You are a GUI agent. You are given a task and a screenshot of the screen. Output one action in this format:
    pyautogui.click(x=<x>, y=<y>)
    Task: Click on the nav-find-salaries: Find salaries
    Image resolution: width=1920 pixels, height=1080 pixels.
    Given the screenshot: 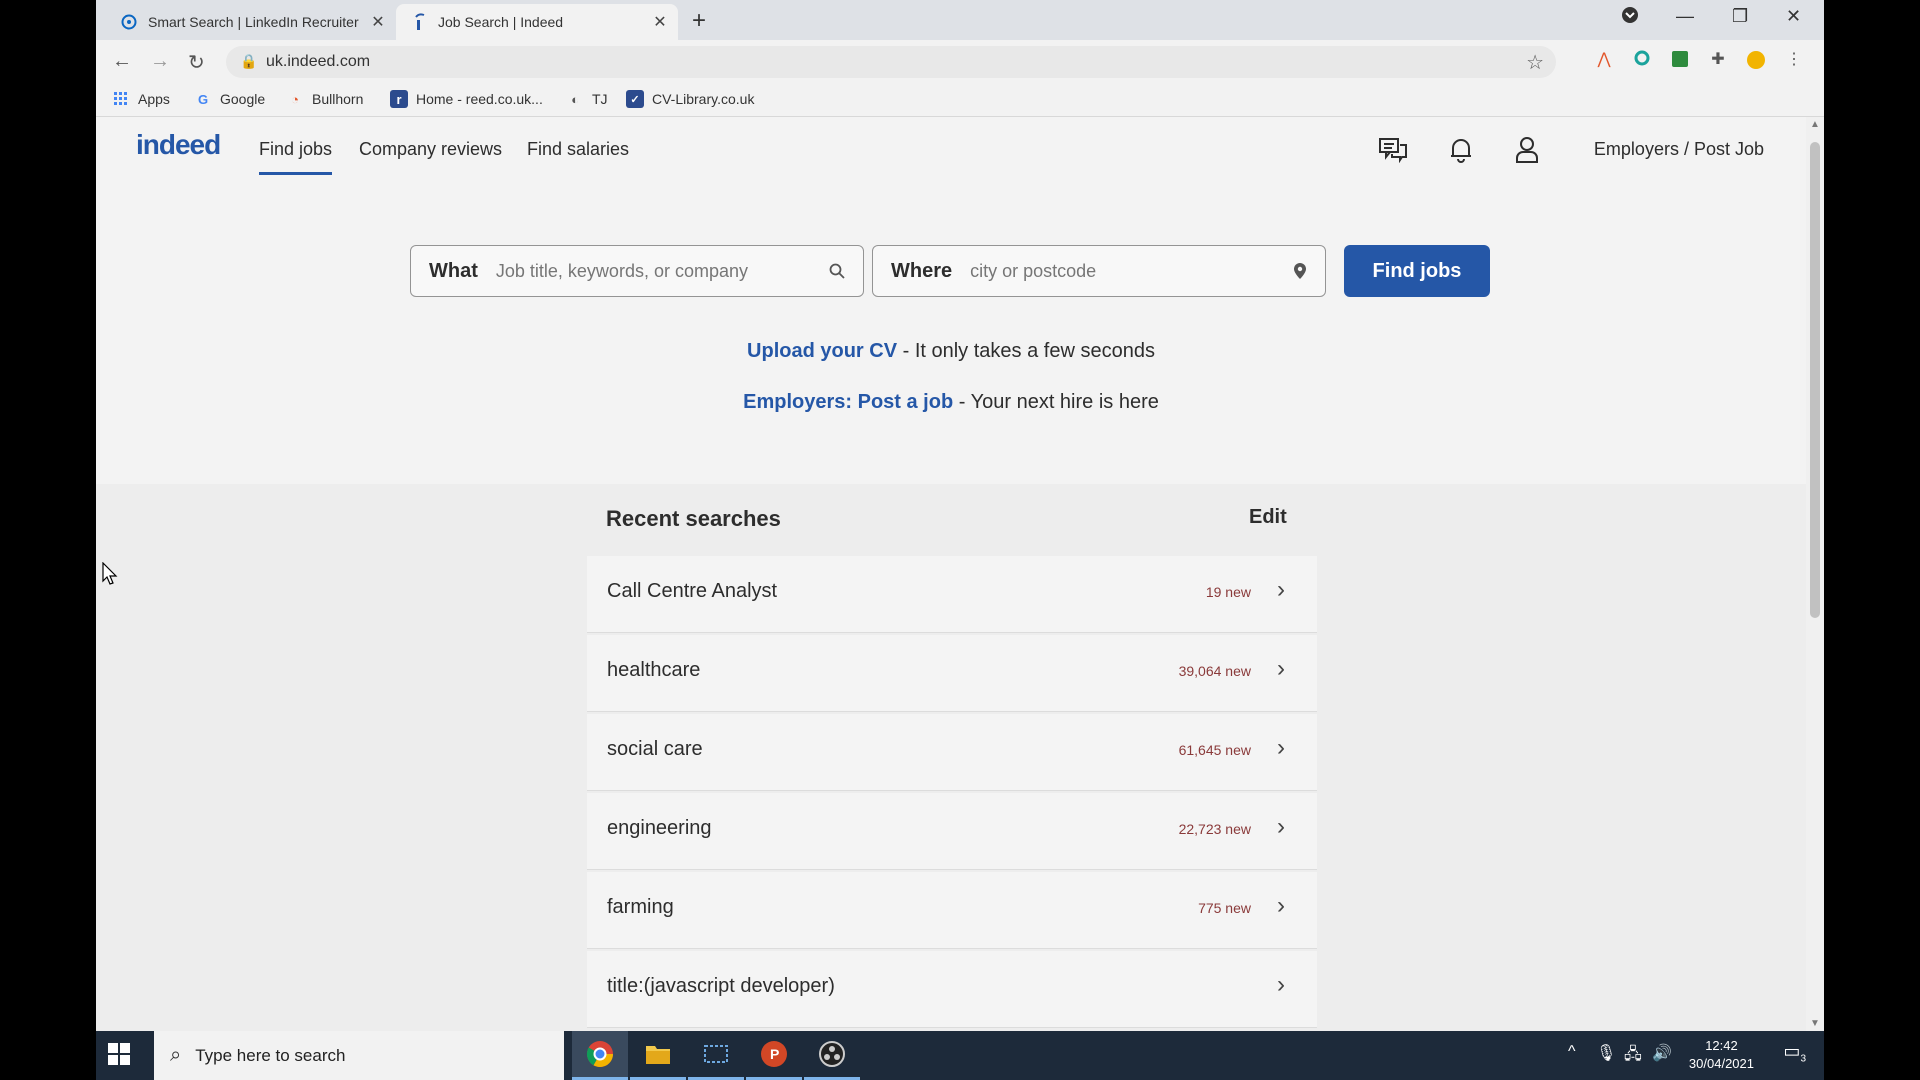 What is the action you would take?
    pyautogui.click(x=578, y=149)
    